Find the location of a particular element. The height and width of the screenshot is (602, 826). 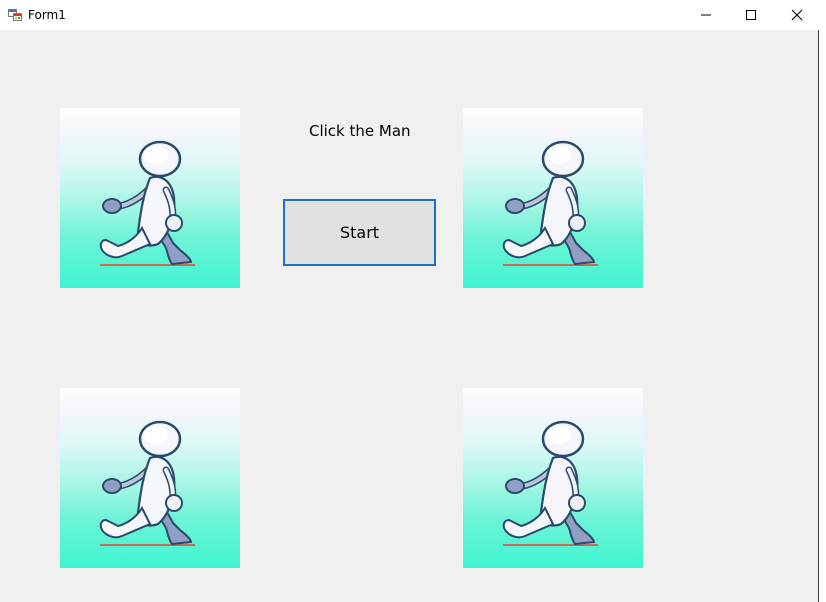

man-picture-bottom-left is located at coordinates (150, 478).